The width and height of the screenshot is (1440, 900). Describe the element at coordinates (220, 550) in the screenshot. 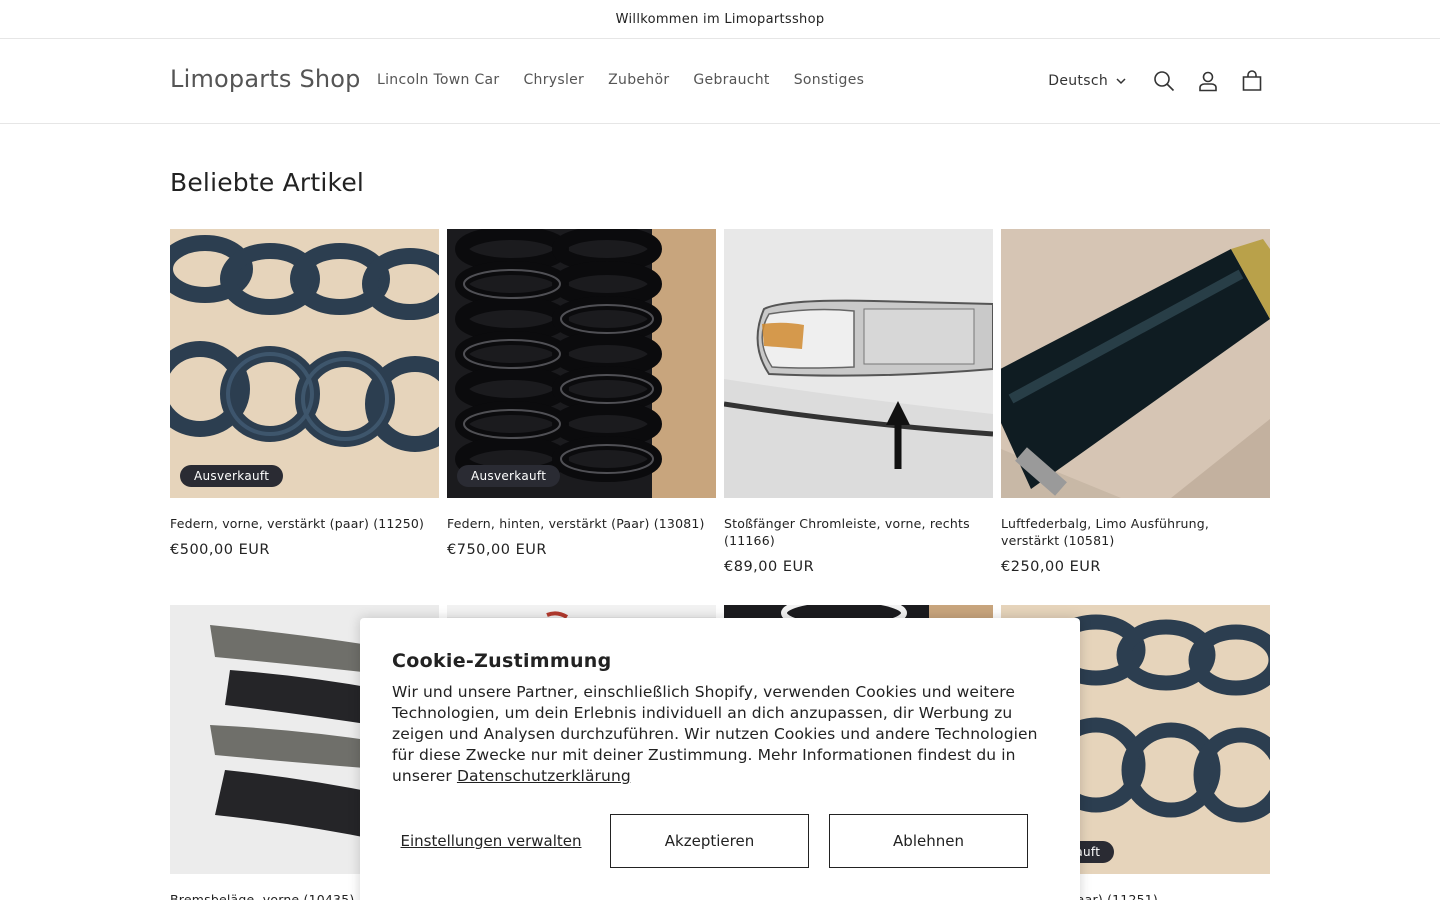

I see `product-price: €500,00 EUR` at that location.